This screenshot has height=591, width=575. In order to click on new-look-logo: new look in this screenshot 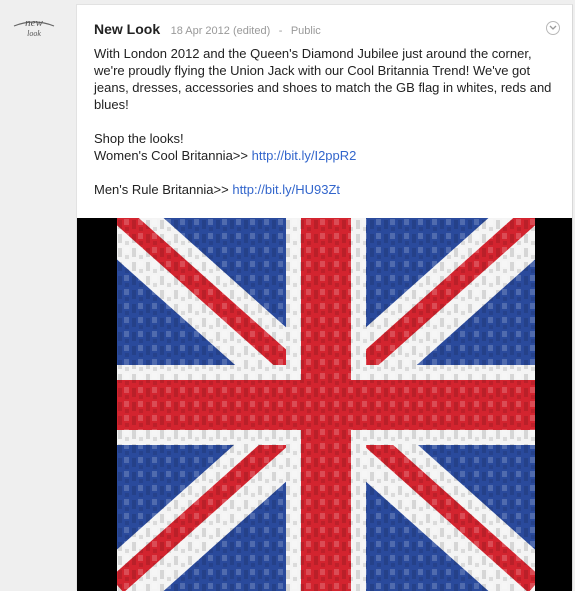, I will do `click(34, 27)`.